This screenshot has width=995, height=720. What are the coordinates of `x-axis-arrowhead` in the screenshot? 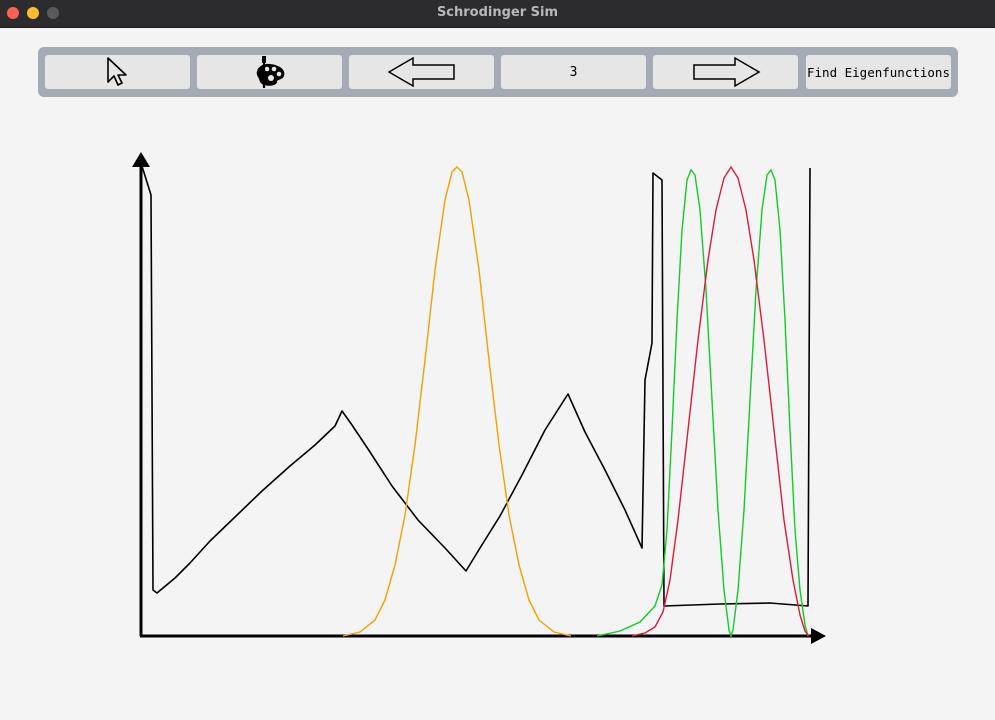 It's located at (818, 636).